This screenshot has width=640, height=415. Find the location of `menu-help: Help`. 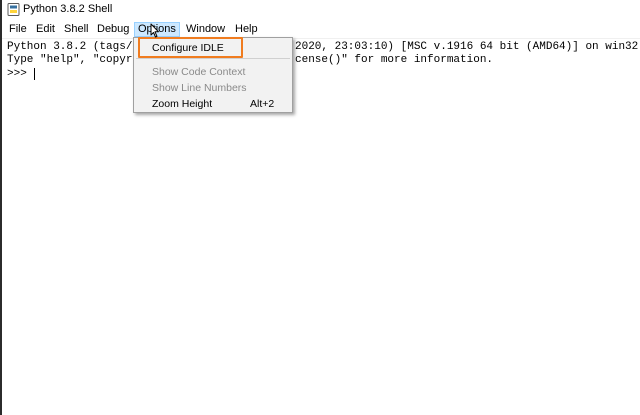

menu-help: Help is located at coordinates (246, 29).